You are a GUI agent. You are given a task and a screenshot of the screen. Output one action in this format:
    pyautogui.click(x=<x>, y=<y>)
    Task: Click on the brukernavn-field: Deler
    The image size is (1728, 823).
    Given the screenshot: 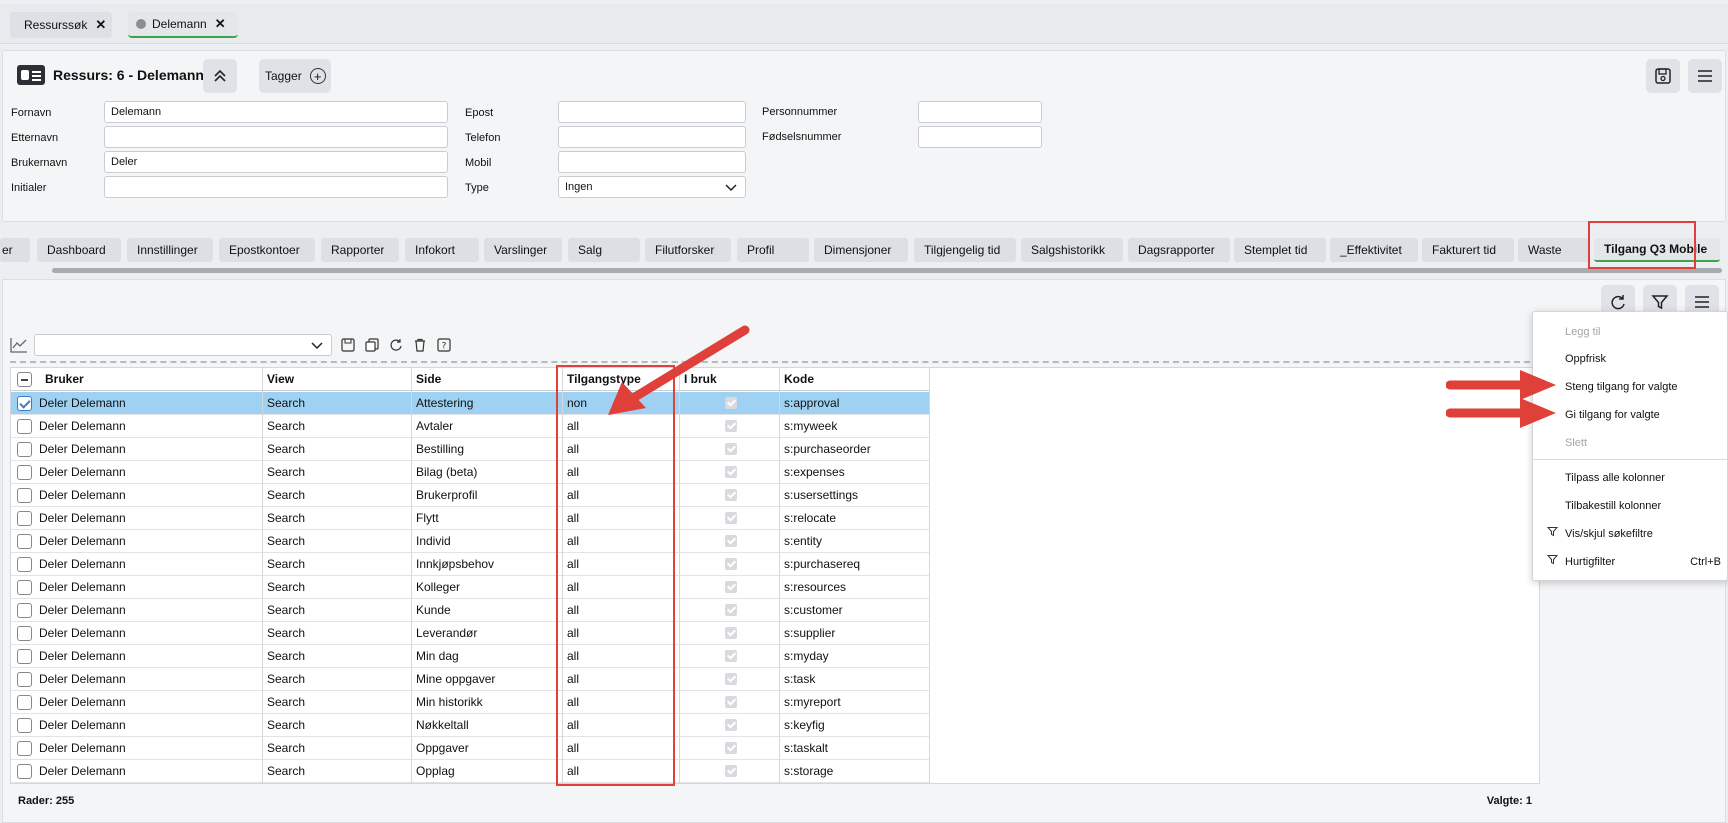 What is the action you would take?
    pyautogui.click(x=276, y=162)
    